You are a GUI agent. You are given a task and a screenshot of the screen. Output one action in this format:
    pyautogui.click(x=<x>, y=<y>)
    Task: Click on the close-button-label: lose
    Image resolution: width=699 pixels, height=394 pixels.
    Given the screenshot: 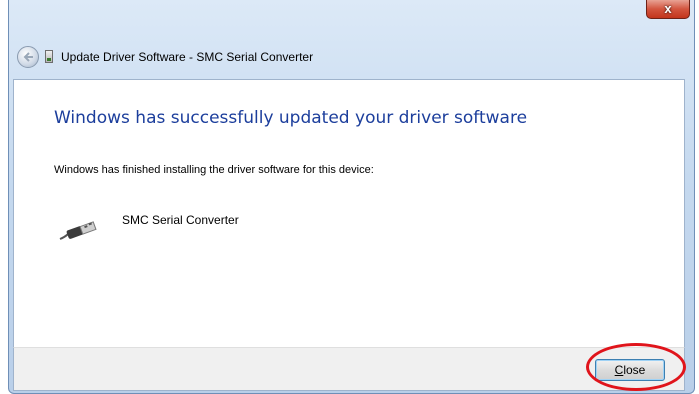 What is the action you would take?
    pyautogui.click(x=634, y=370)
    